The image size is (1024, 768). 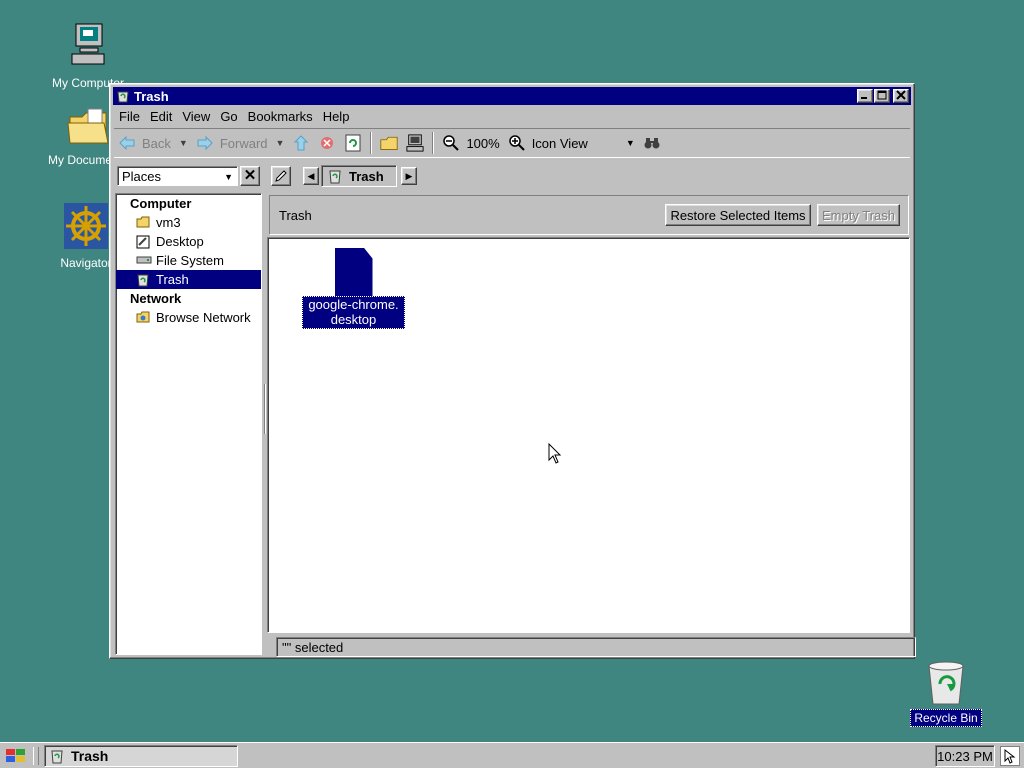 What do you see at coordinates (555, 453) in the screenshot?
I see `mouse-cursor-icon` at bounding box center [555, 453].